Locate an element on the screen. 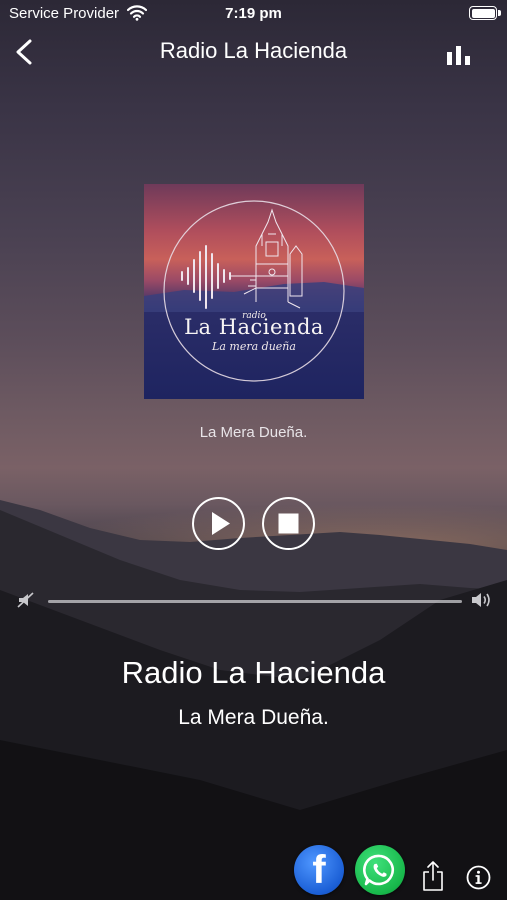 This screenshot has width=507, height=900. play-button is located at coordinates (218, 523).